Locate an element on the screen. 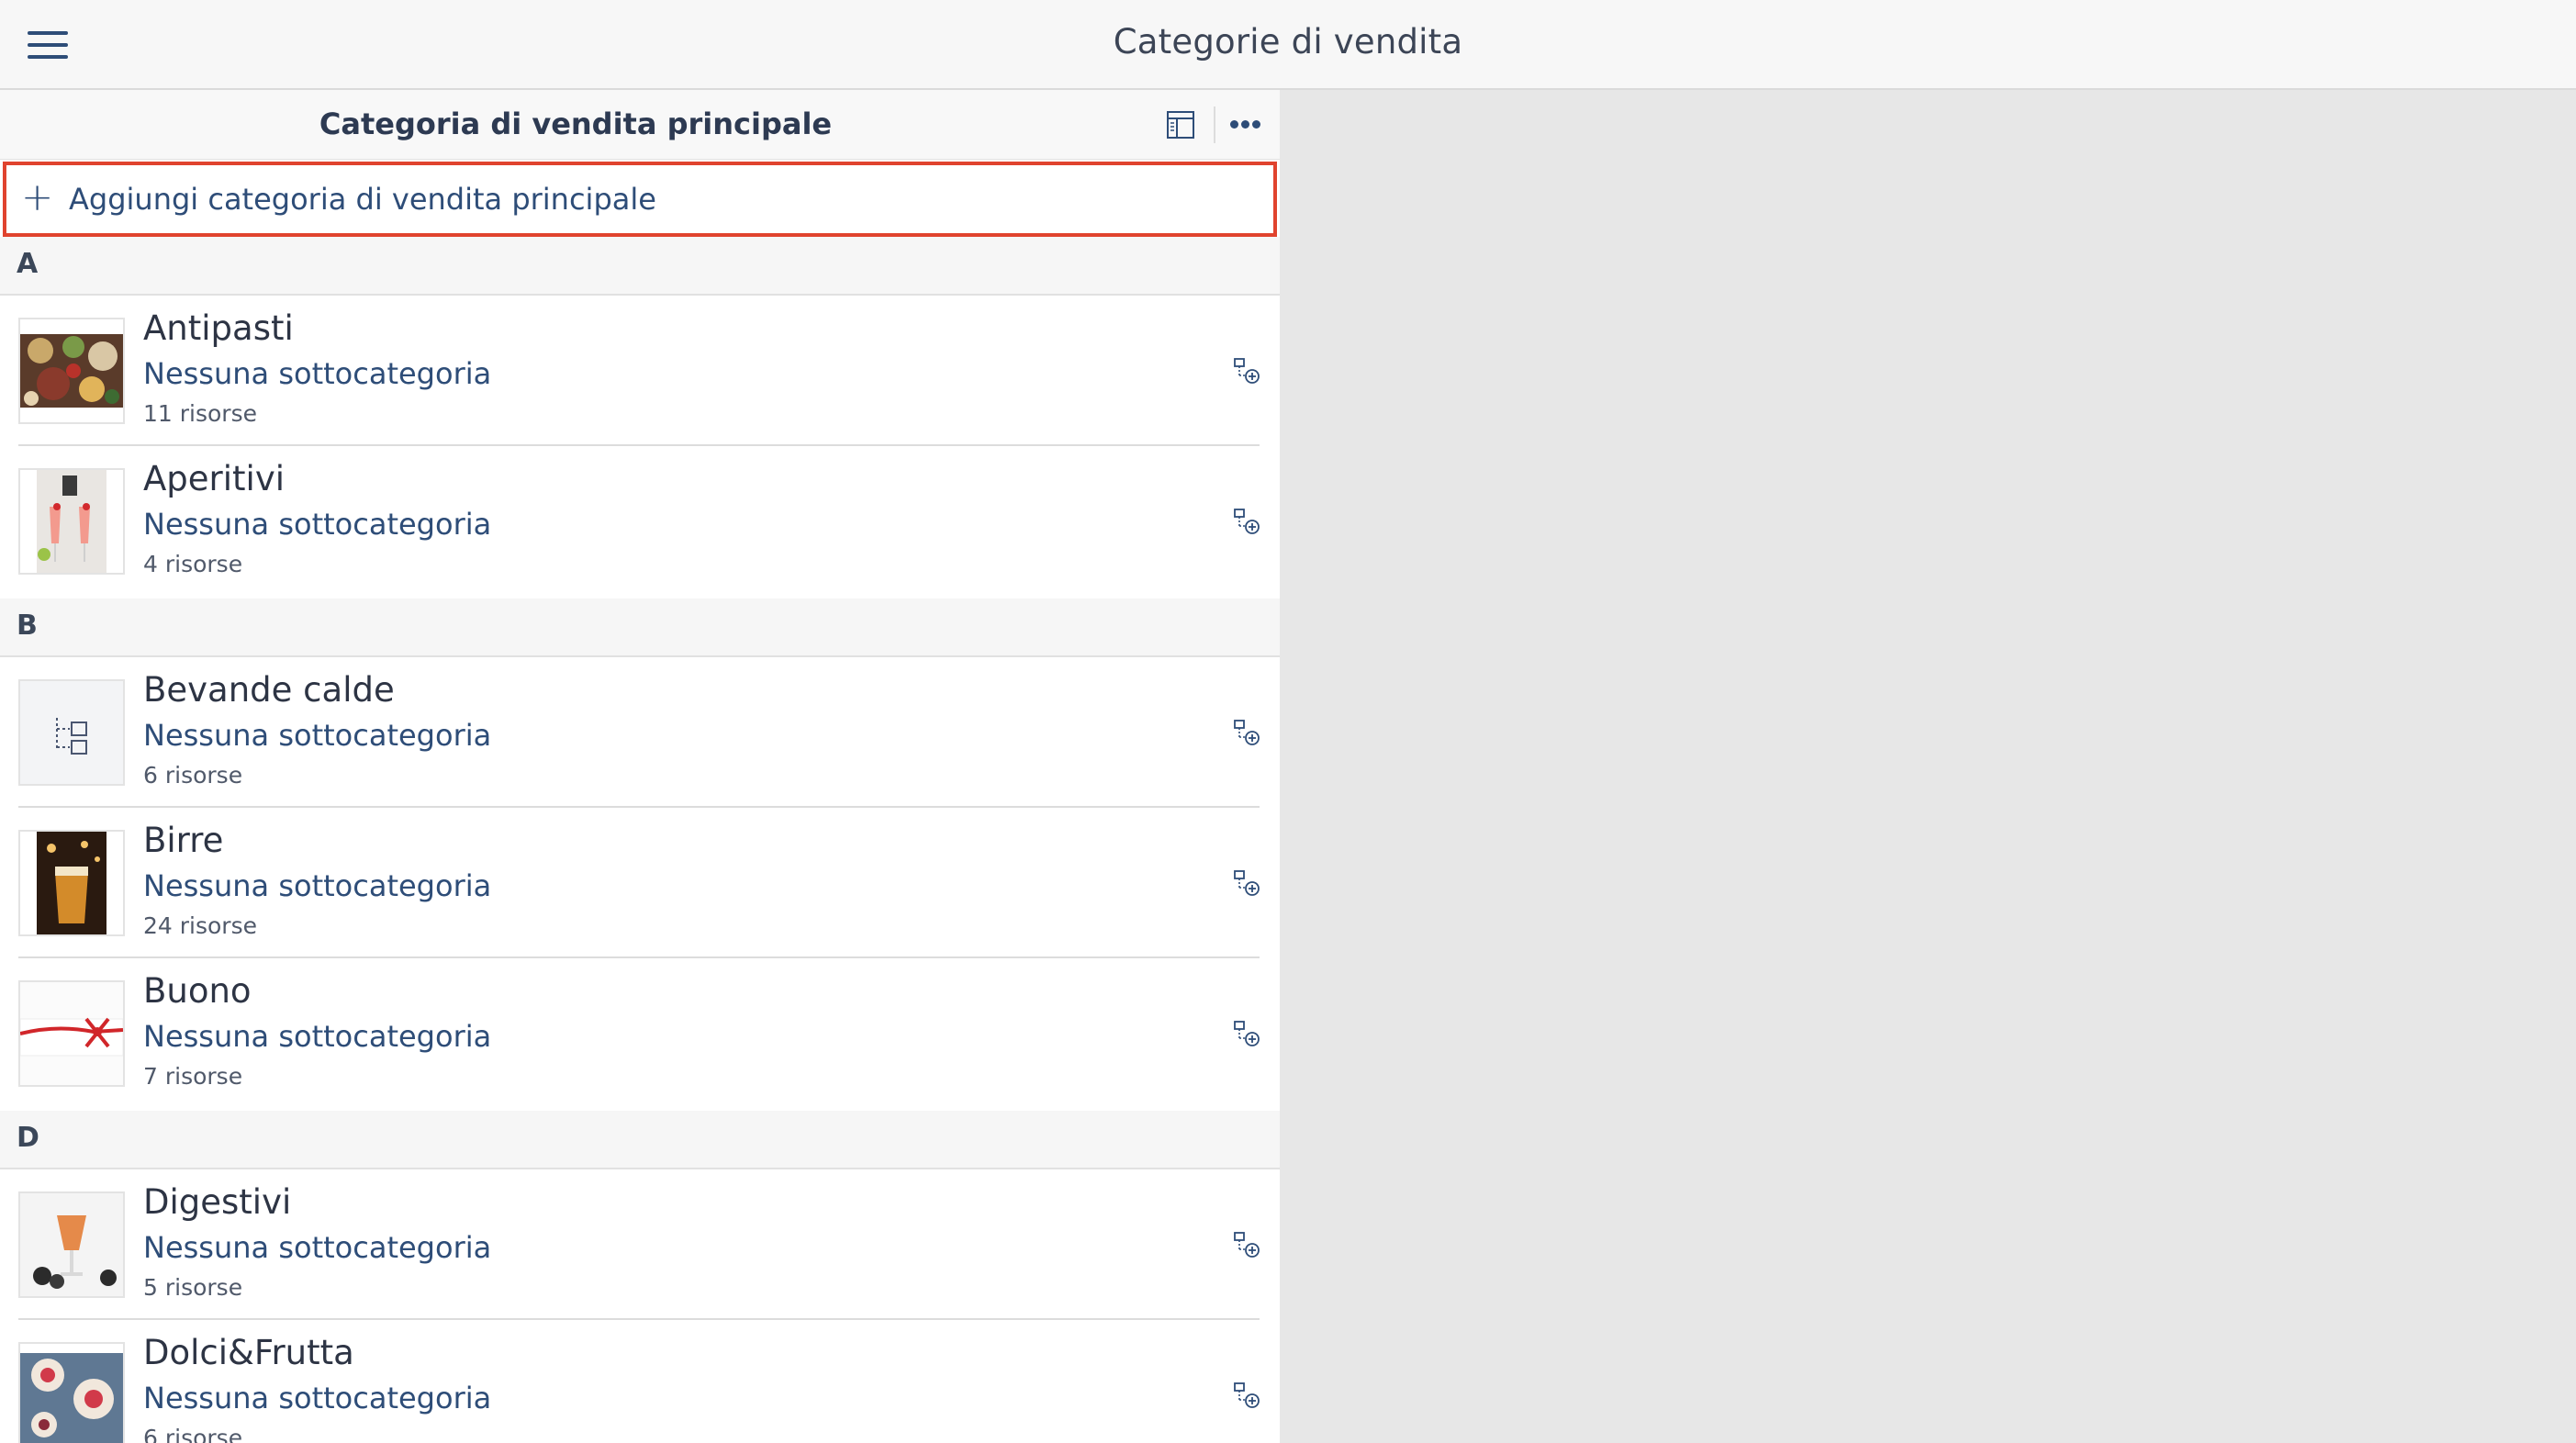  resource-count: 5 risorse is located at coordinates (193, 1287).